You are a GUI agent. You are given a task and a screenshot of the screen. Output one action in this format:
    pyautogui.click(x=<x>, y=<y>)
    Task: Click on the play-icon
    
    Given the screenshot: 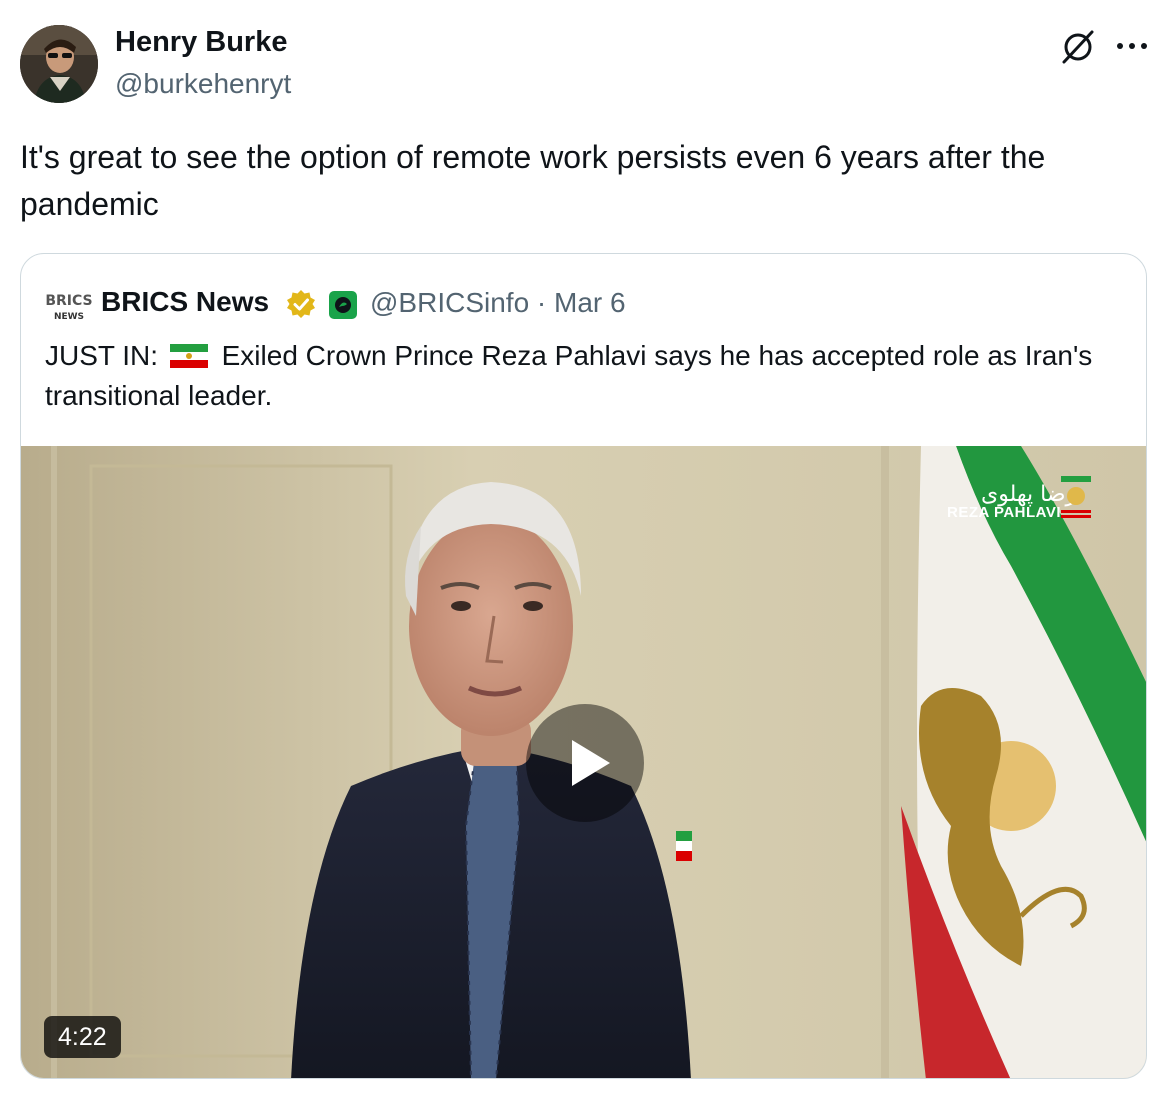 What is the action you would take?
    pyautogui.click(x=591, y=763)
    